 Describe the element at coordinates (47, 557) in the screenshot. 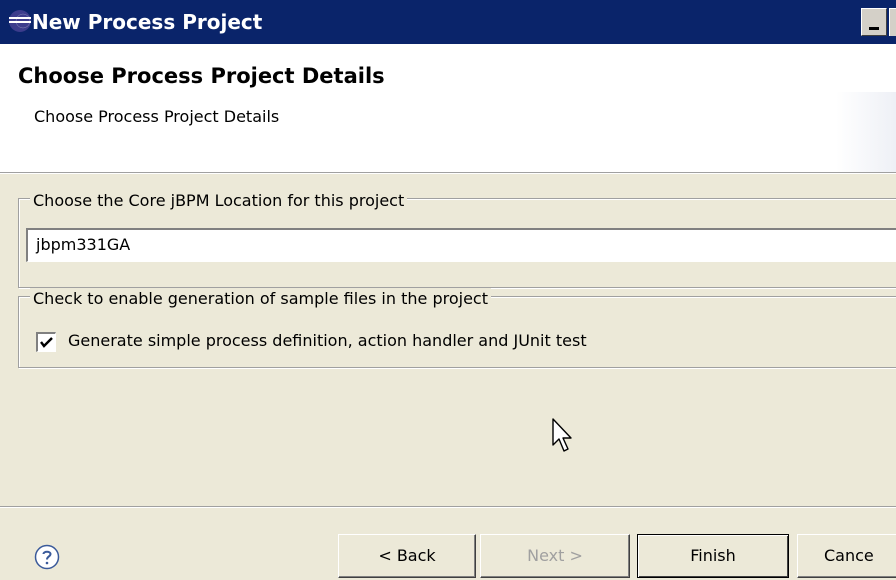

I see `help-icon` at that location.